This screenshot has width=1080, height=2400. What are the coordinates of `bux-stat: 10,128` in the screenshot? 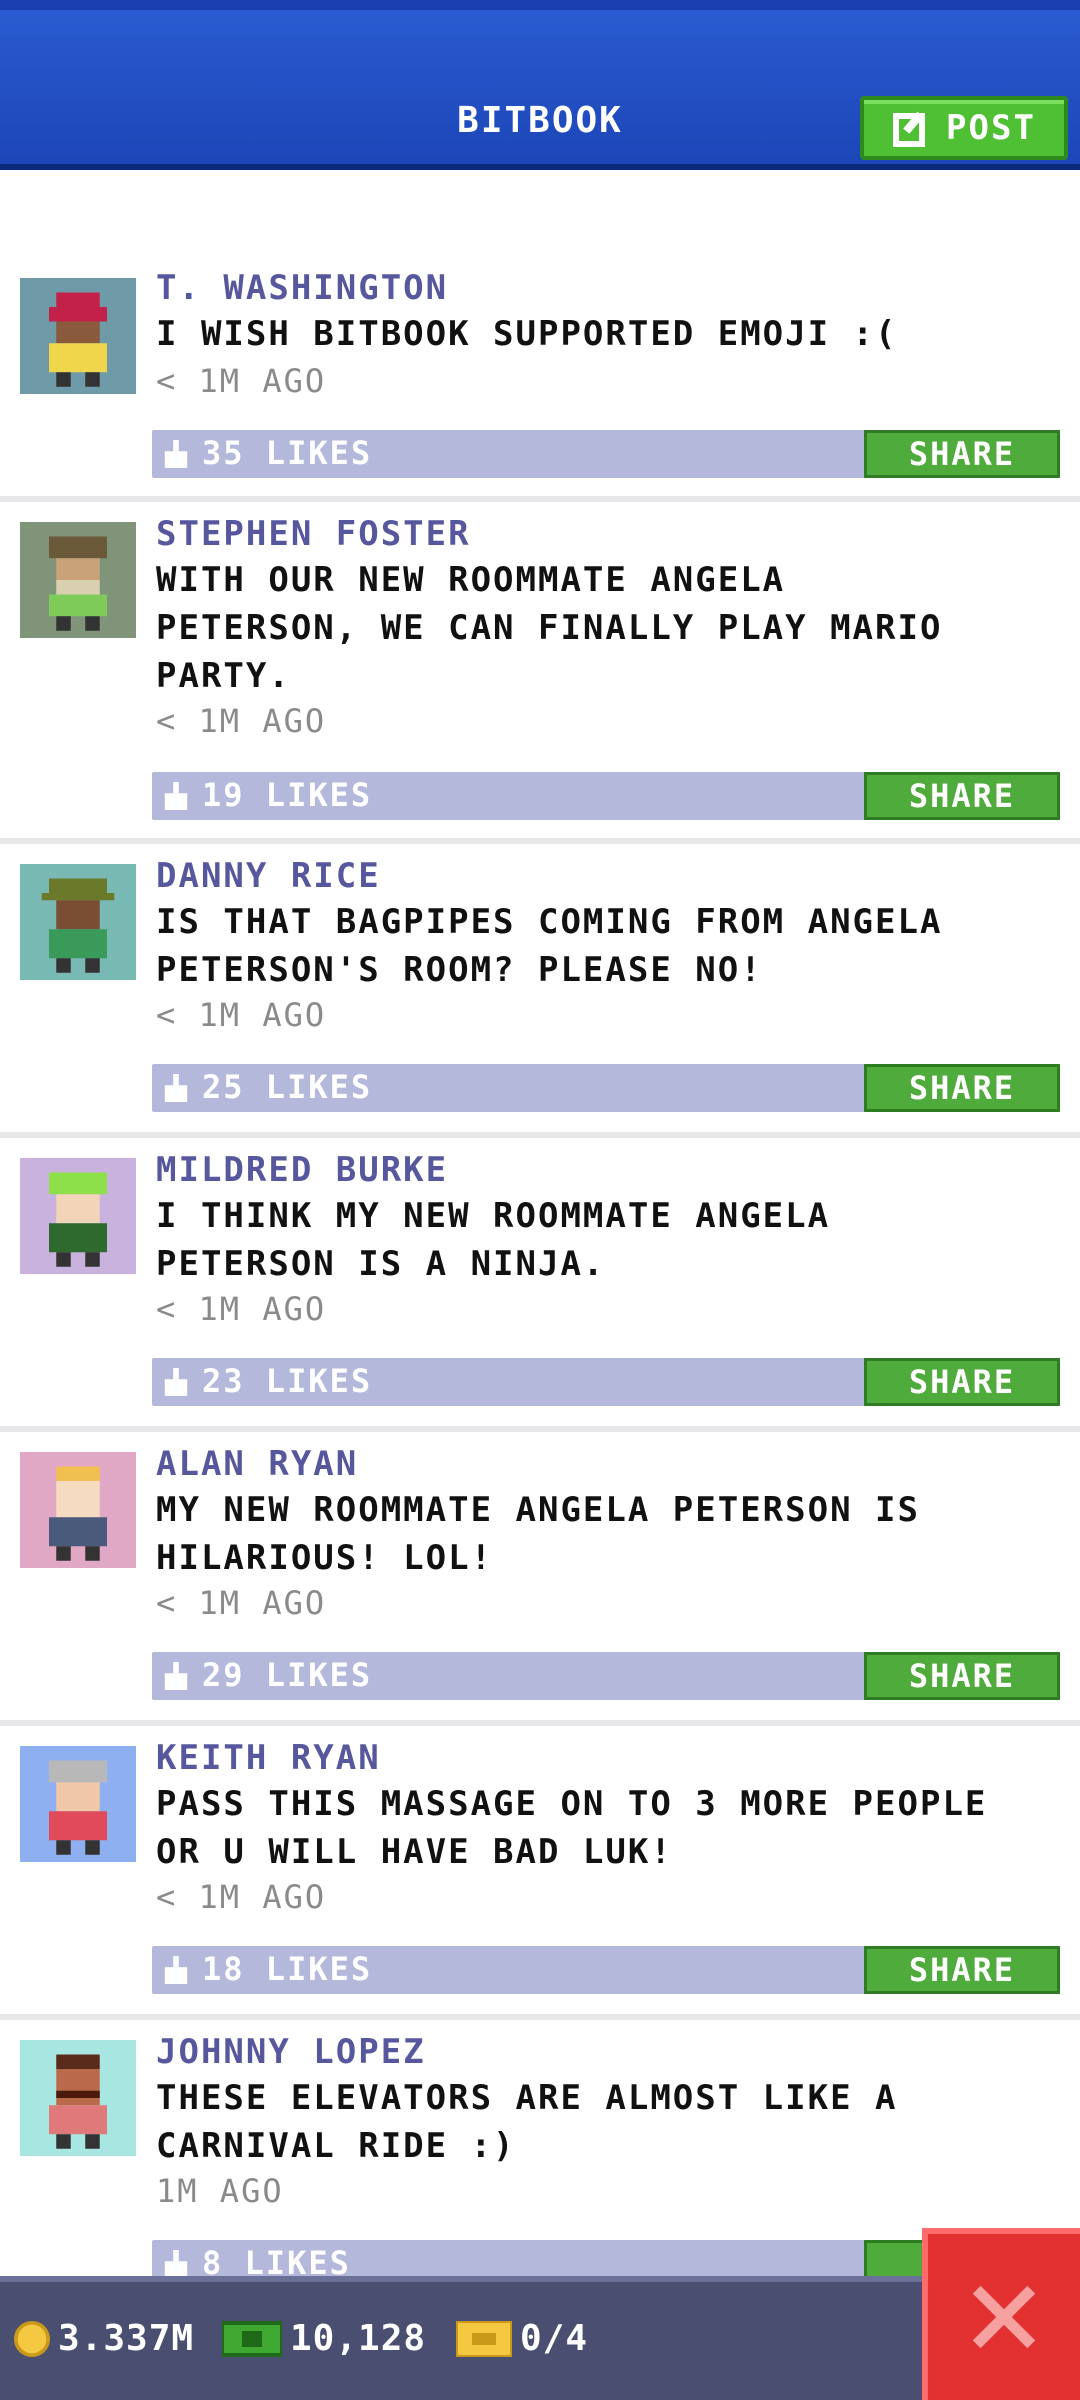 It's located at (324, 2338).